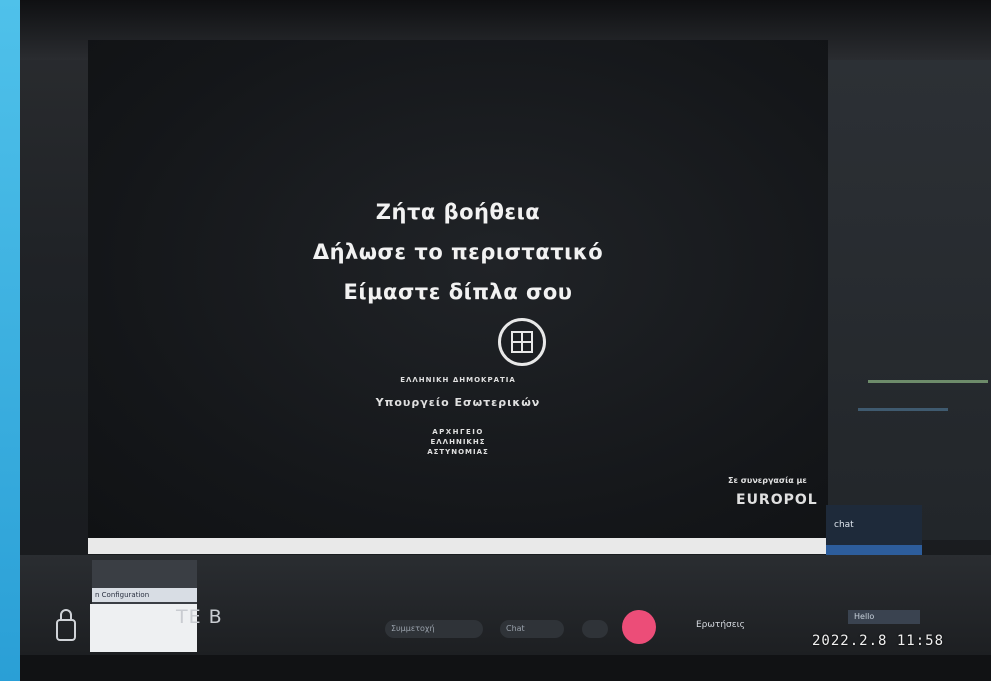 Image resolution: width=991 pixels, height=681 pixels. I want to click on participants-button: Συμμετοχή, so click(434, 629).